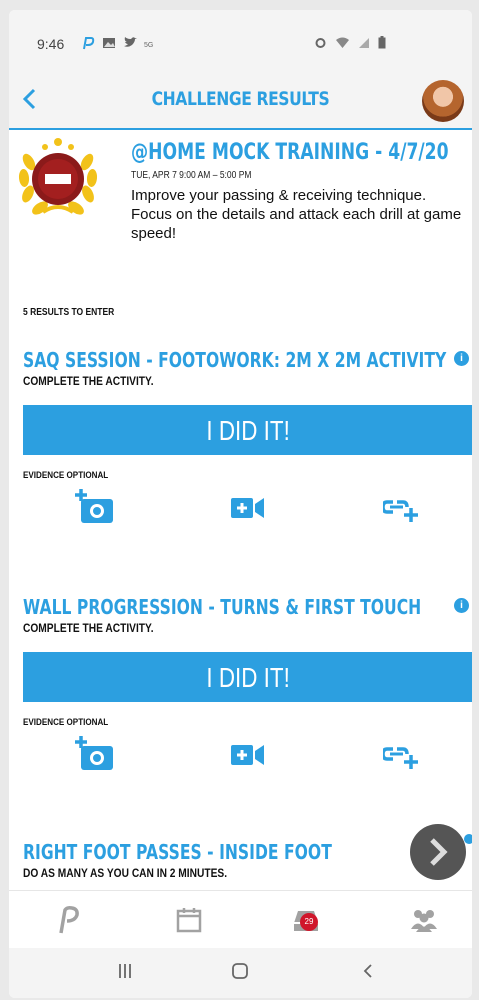  What do you see at coordinates (189, 920) in the screenshot?
I see `calendar-icon` at bounding box center [189, 920].